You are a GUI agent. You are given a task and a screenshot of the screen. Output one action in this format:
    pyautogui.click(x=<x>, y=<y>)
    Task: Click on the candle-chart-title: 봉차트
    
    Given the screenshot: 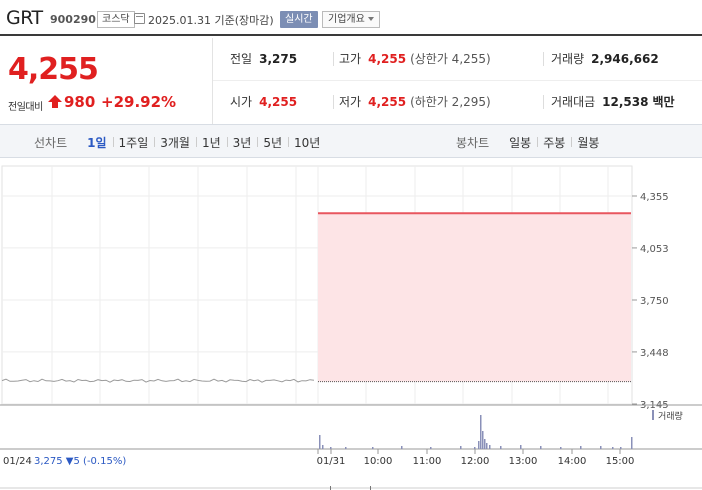 What is the action you would take?
    pyautogui.click(x=473, y=142)
    